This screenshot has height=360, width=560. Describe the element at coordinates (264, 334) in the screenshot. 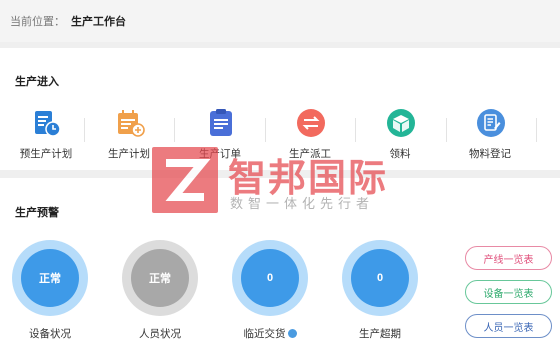

I see `gauge-label-text: 临近交货` at that location.